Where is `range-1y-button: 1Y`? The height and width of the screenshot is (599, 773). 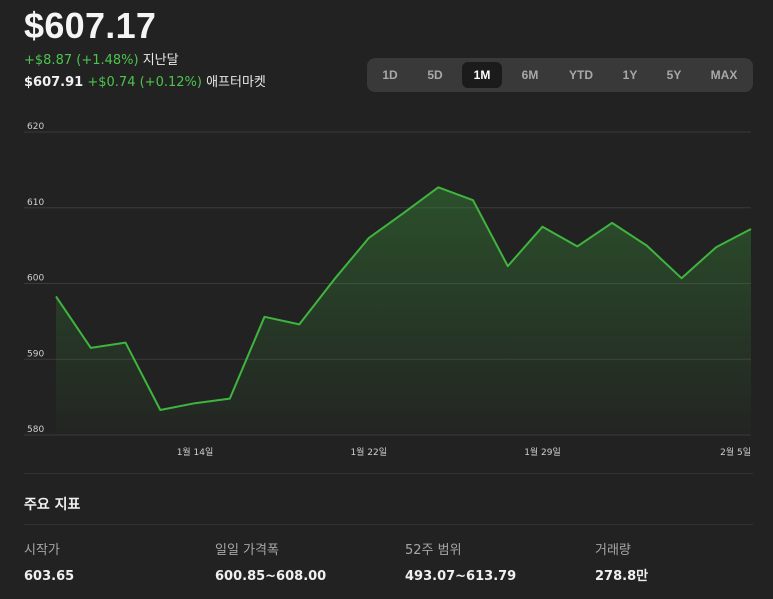 range-1y-button: 1Y is located at coordinates (630, 75).